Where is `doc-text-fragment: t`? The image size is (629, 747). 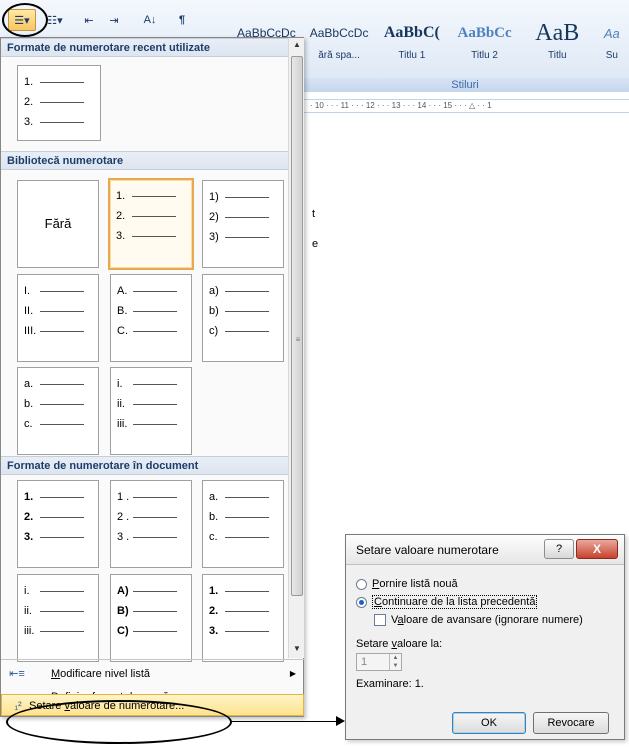
doc-text-fragment: t is located at coordinates (314, 214).